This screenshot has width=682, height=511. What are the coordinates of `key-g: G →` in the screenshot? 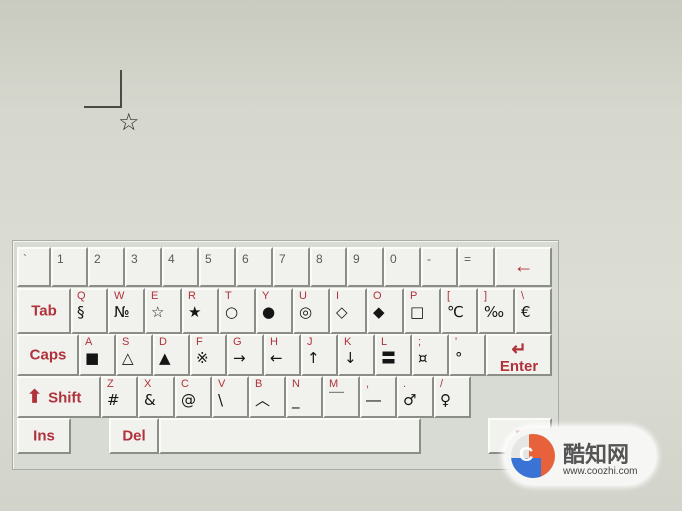 It's located at (245, 355).